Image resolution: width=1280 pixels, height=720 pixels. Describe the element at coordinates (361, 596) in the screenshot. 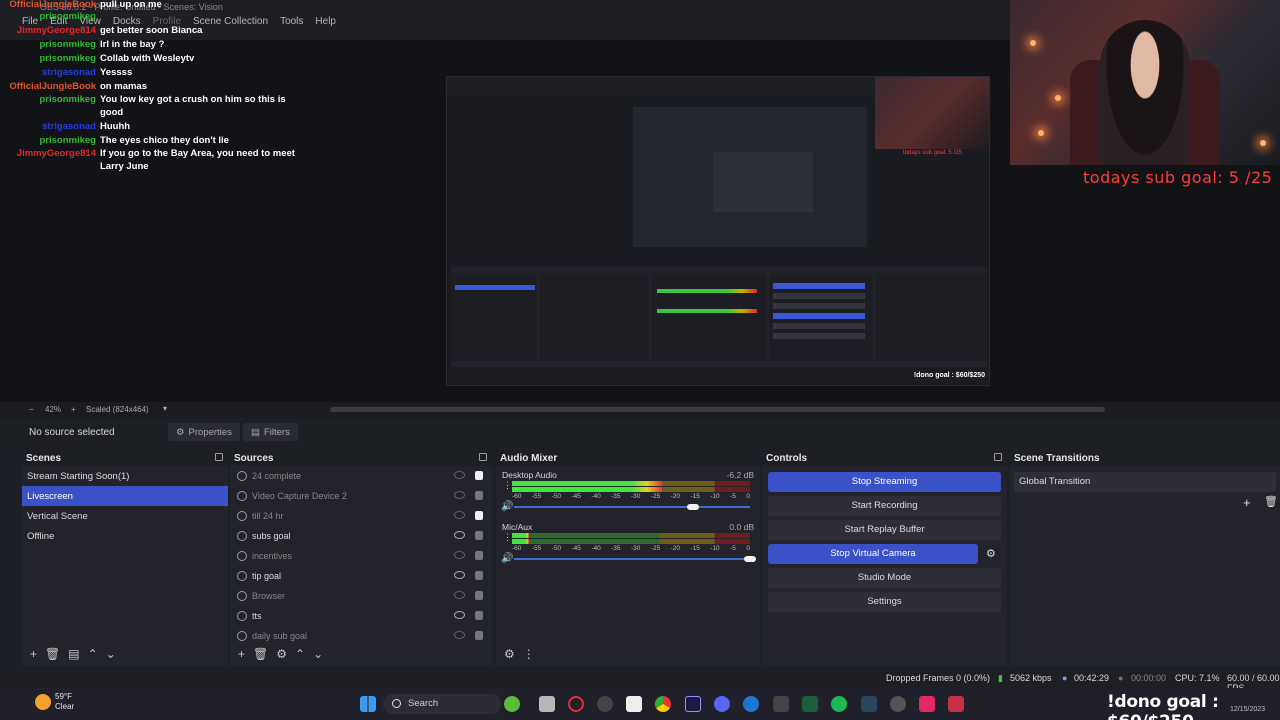

I see `source-item: Browser` at that location.